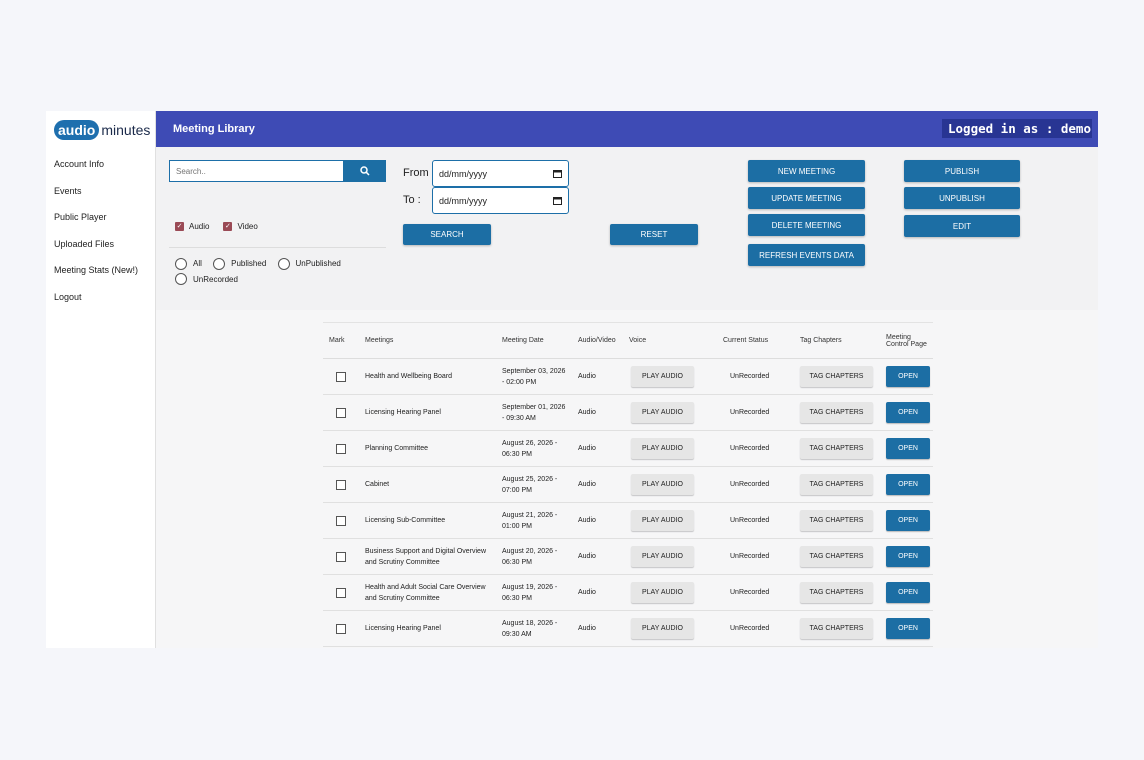 The height and width of the screenshot is (760, 1144). What do you see at coordinates (96, 244) in the screenshot?
I see `sidebar-item-uploaded-files: Uploaded Files` at bounding box center [96, 244].